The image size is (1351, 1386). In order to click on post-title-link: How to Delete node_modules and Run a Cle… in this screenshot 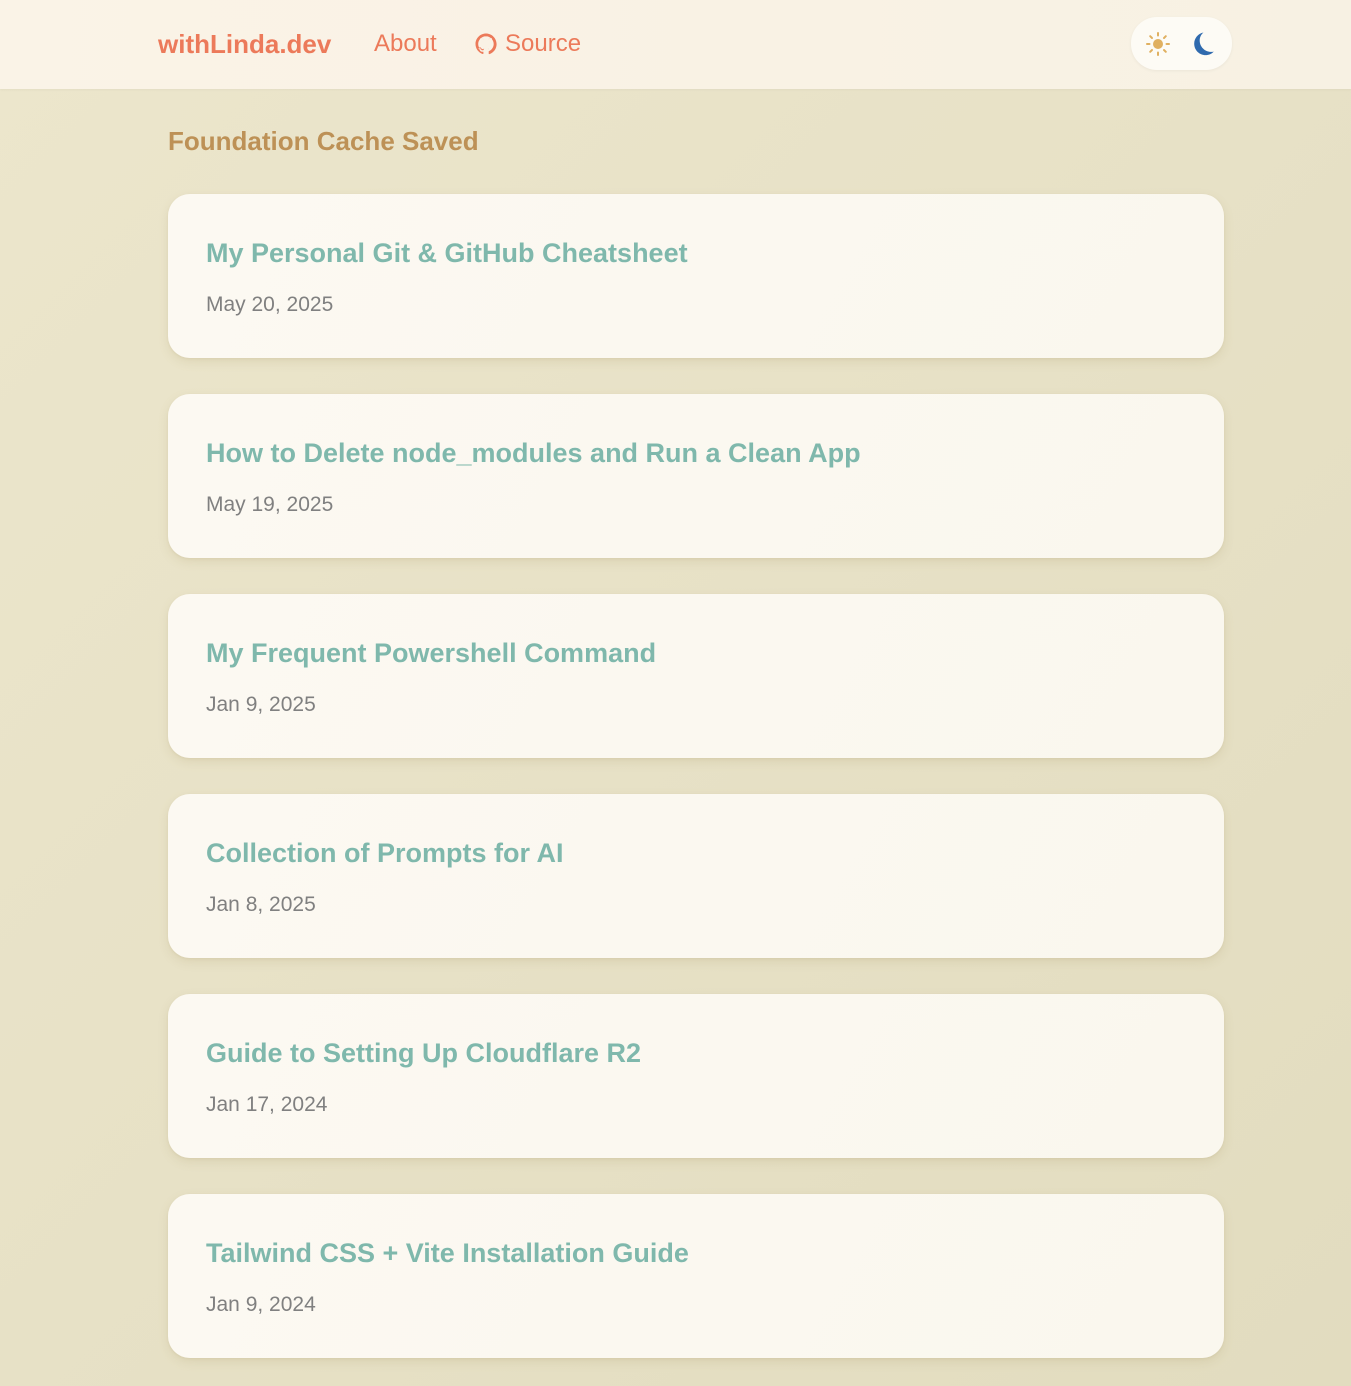, I will do `click(533, 453)`.